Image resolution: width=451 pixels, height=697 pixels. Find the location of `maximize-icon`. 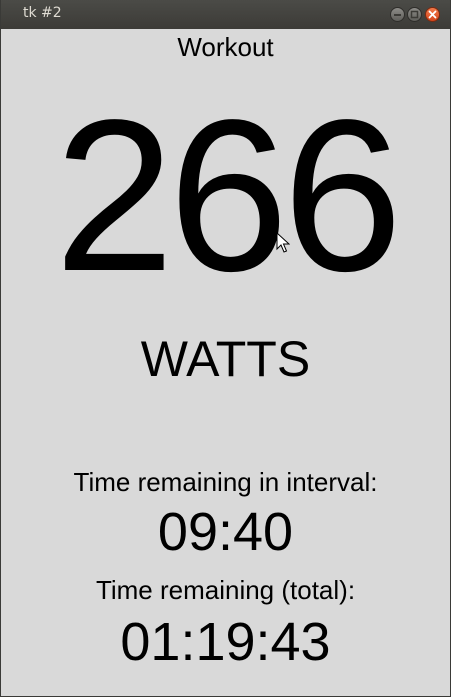

maximize-icon is located at coordinates (414, 14).